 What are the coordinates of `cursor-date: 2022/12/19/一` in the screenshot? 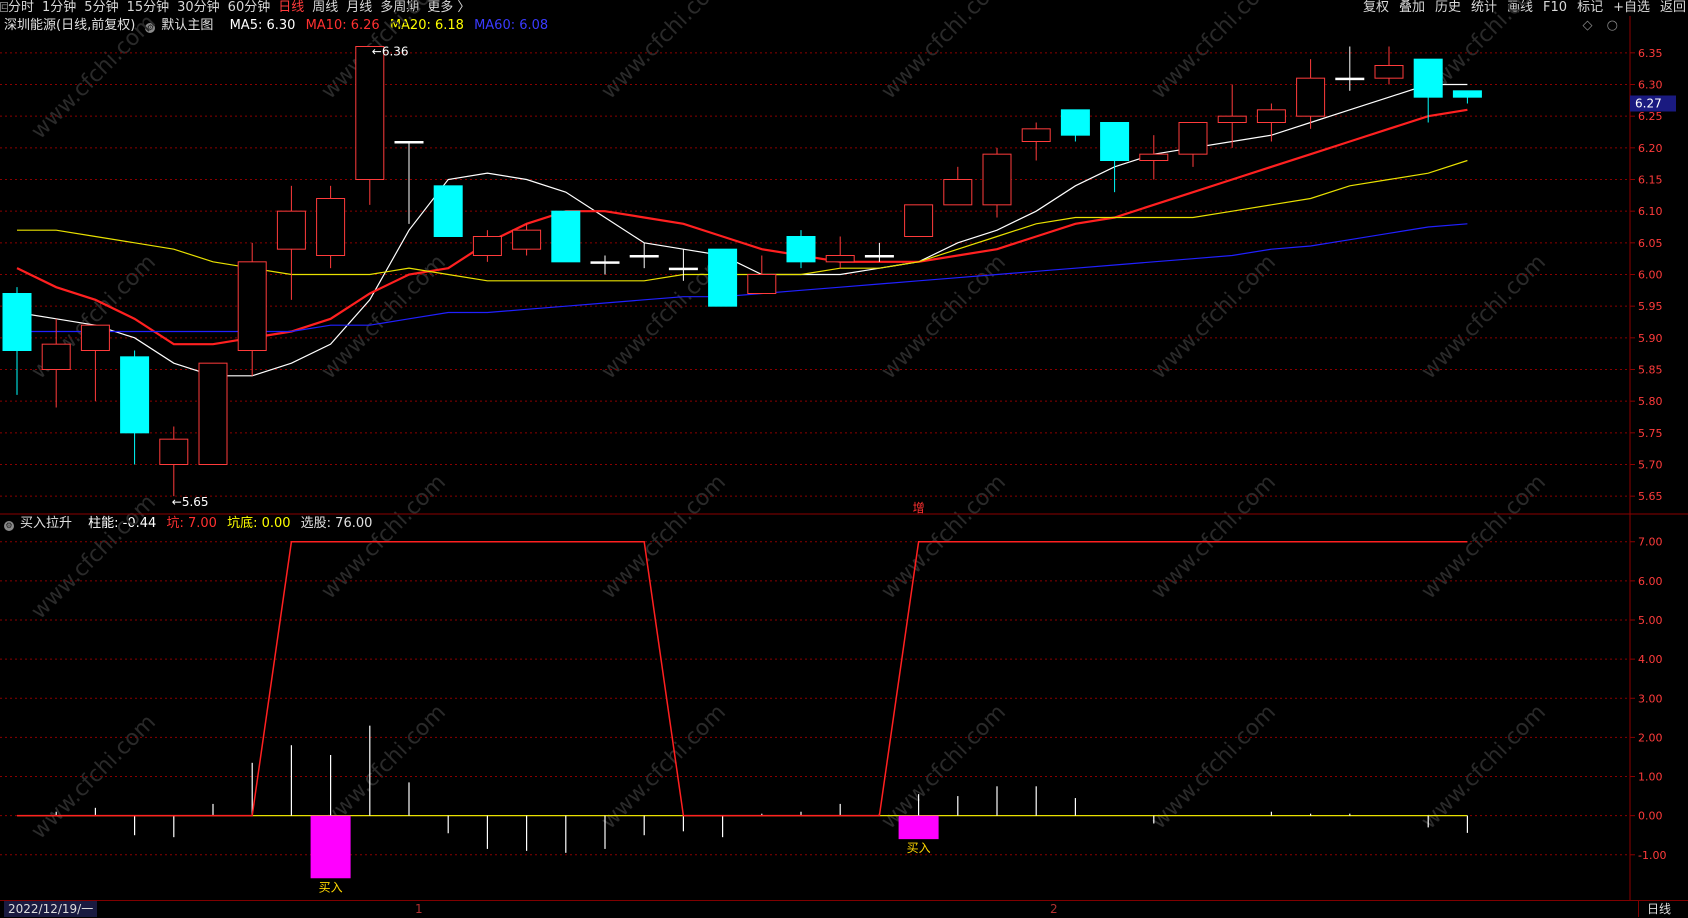 It's located at (51, 909).